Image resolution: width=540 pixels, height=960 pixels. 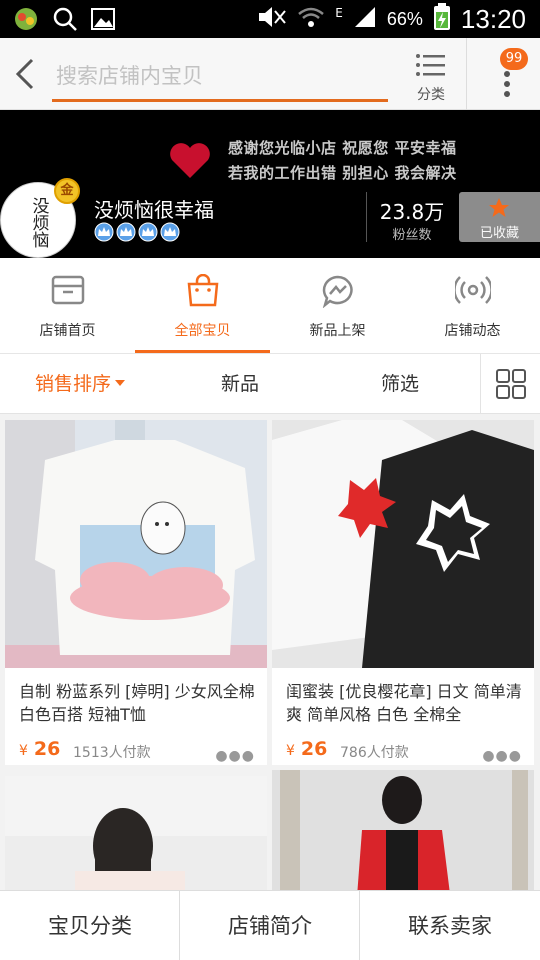 What do you see at coordinates (190, 160) in the screenshot?
I see `heart-icon` at bounding box center [190, 160].